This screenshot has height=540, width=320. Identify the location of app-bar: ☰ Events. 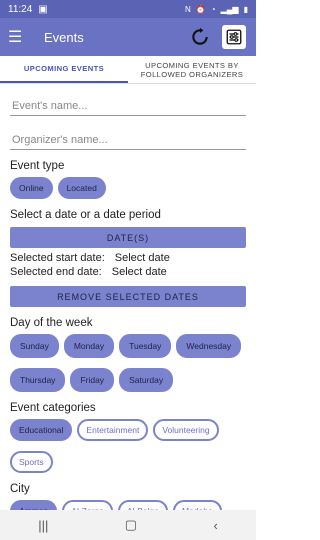
(128, 37).